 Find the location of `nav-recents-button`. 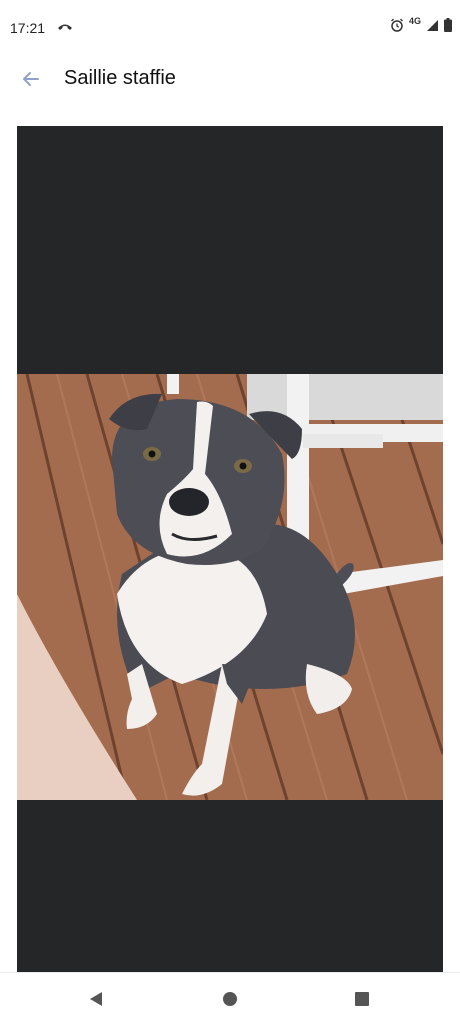

nav-recents-button is located at coordinates (362, 999).